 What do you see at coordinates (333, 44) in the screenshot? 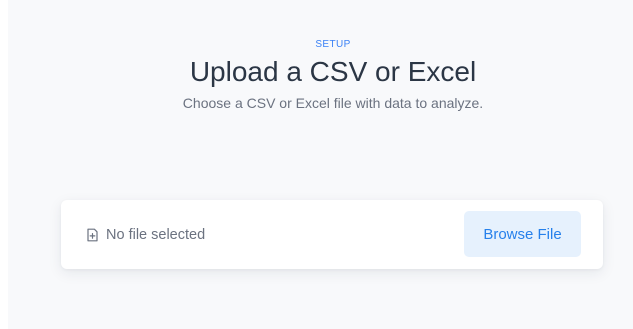
I see `step-label: SETUP` at bounding box center [333, 44].